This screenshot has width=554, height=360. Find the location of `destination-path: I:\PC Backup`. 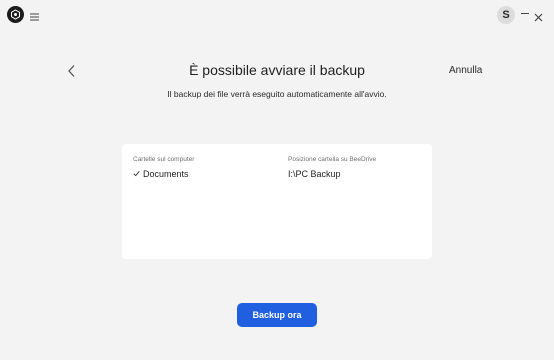

destination-path: I:\PC Backup is located at coordinates (314, 174).